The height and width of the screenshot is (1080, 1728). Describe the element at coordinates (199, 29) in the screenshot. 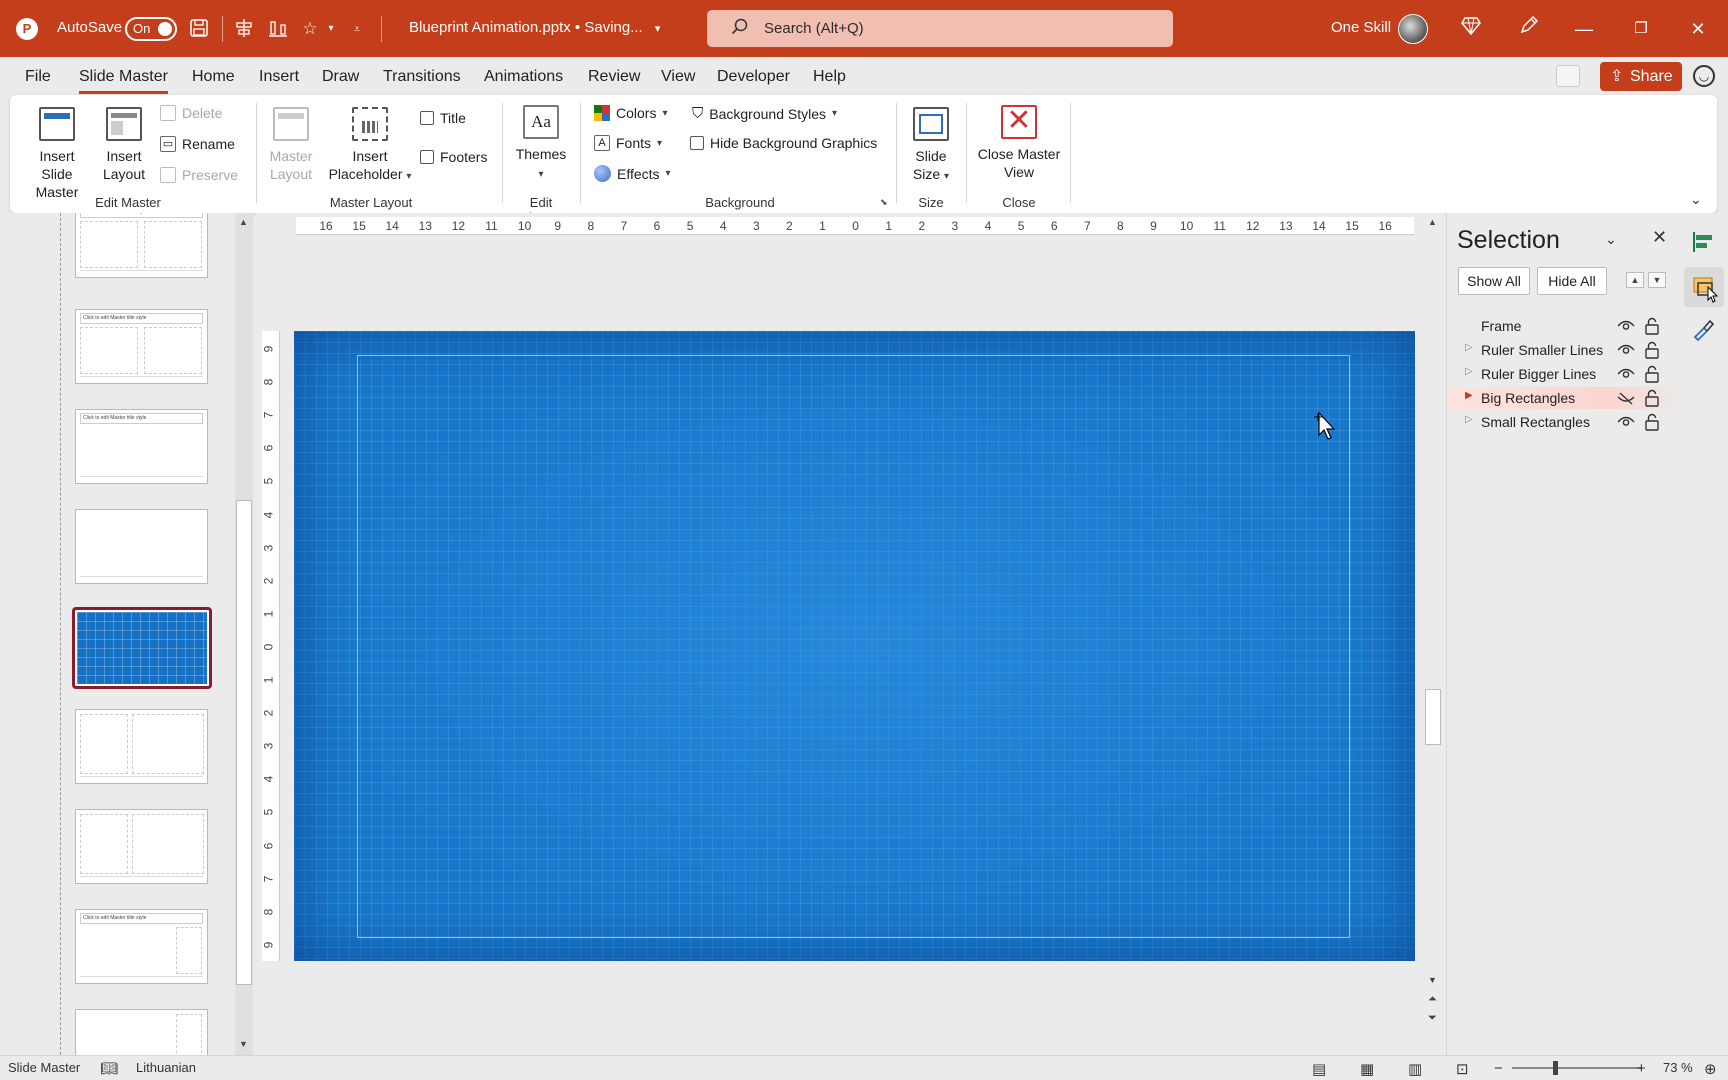

I see `save-icon` at that location.